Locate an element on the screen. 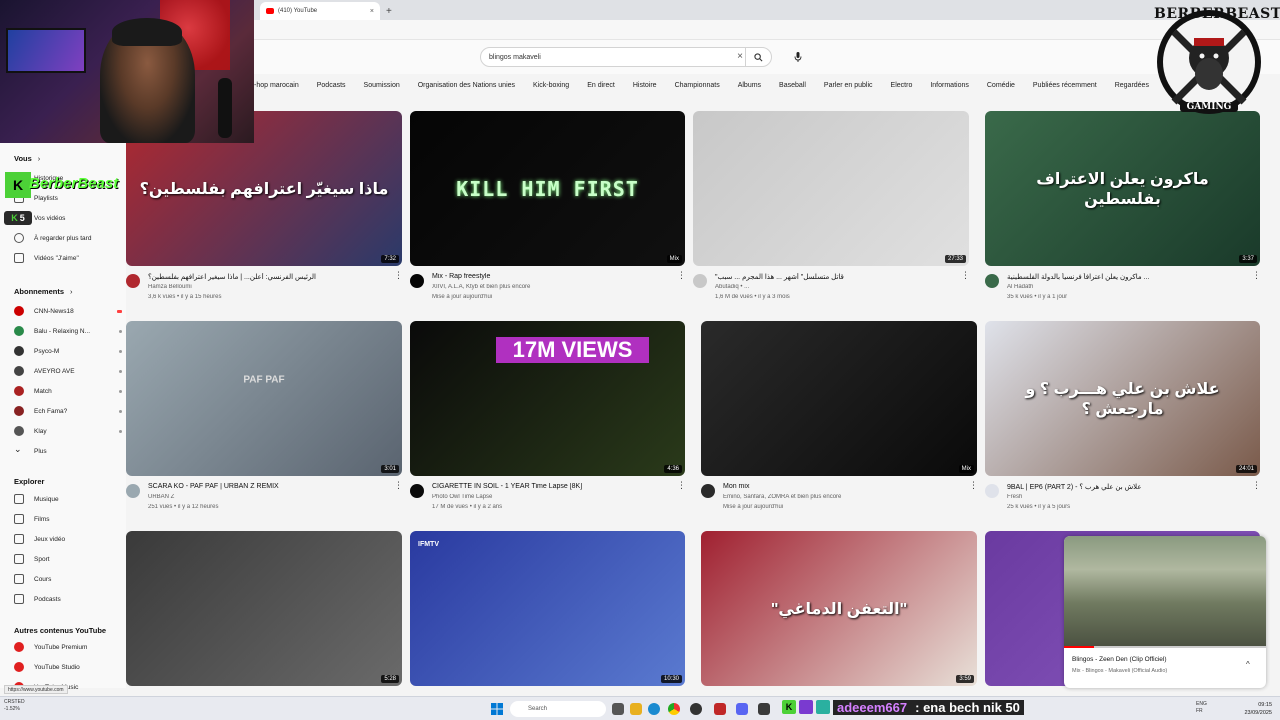  discord-icon is located at coordinates (742, 709).